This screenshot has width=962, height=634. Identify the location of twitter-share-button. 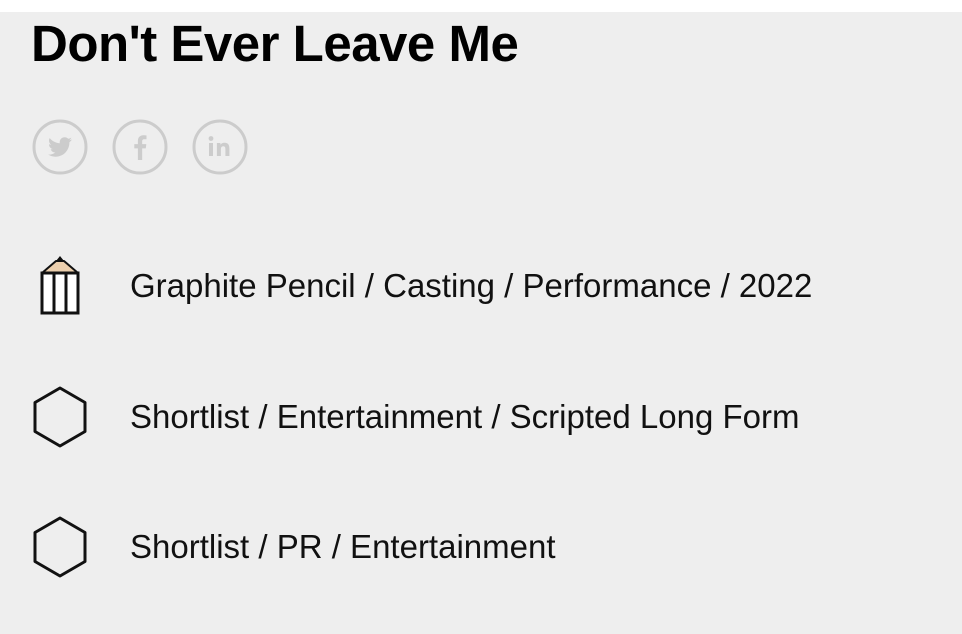
(60, 147).